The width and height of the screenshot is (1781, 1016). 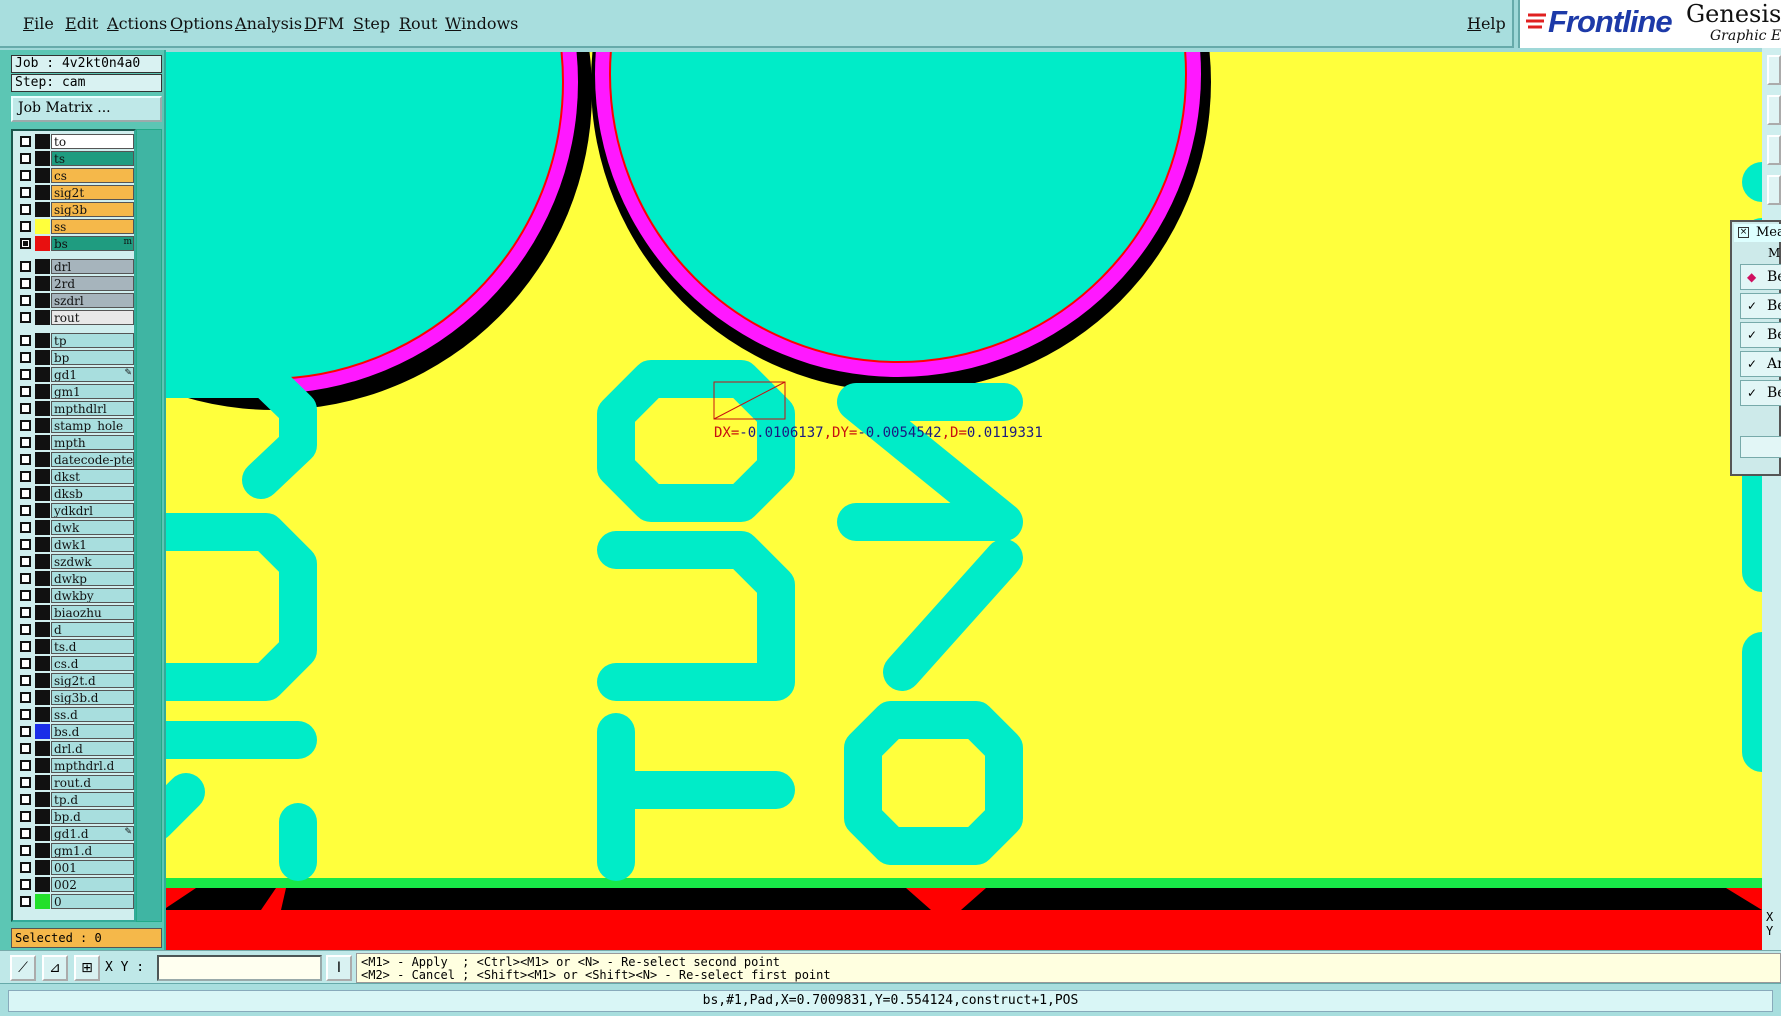 What do you see at coordinates (92, 816) in the screenshot?
I see `layer-name: bp.d` at bounding box center [92, 816].